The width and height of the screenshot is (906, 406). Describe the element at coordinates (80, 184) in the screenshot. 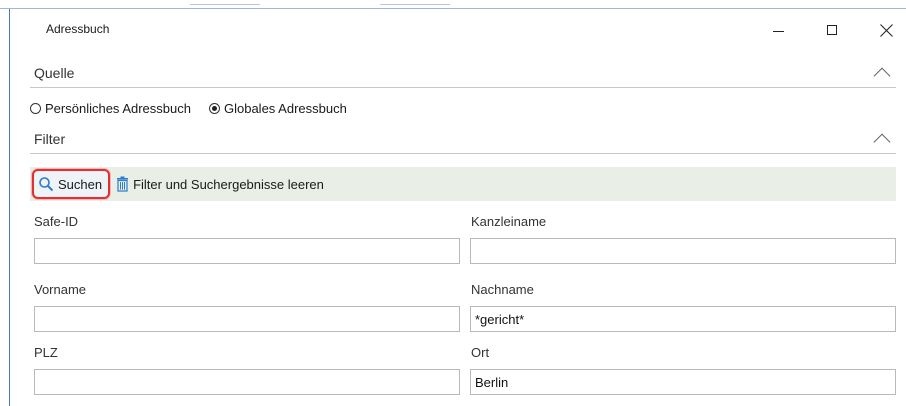

I see `search-button-label: Suchen` at that location.